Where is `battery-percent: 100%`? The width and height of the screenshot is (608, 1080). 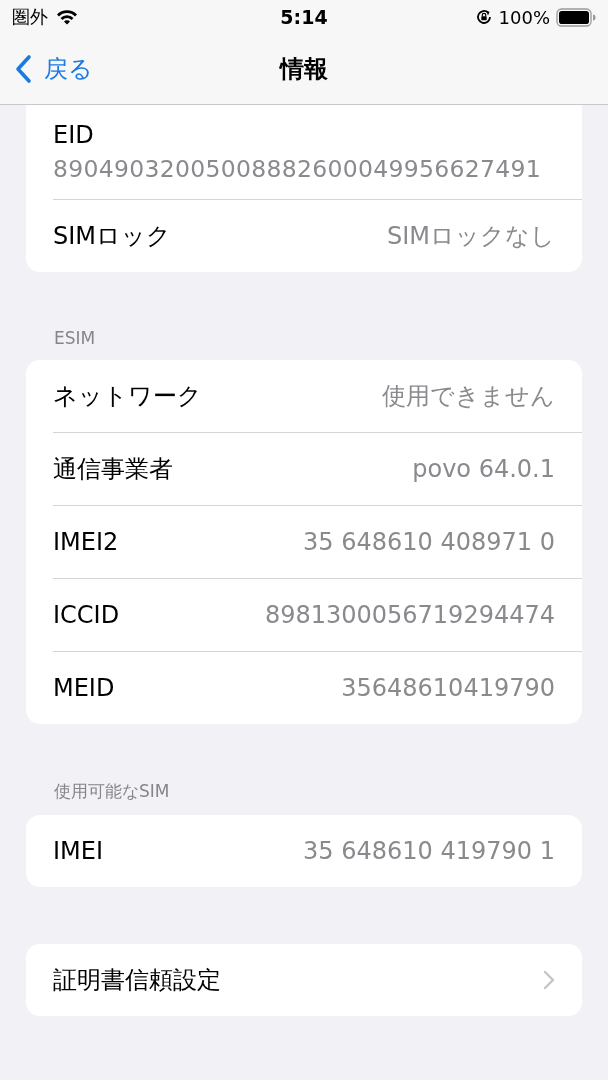 battery-percent: 100% is located at coordinates (524, 17).